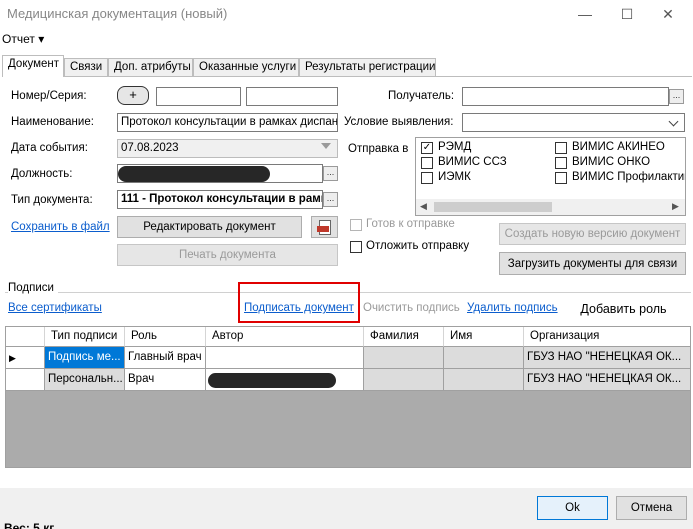 This screenshot has width=693, height=529. I want to click on table-header-marker, so click(25, 337).